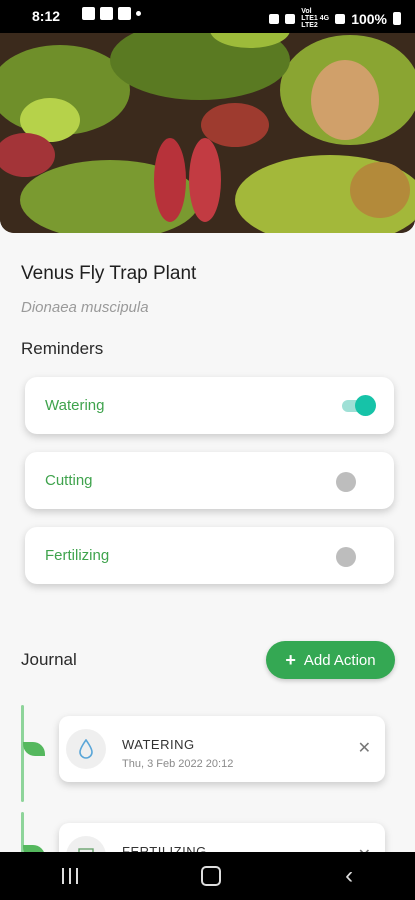  I want to click on reminders-heading: Reminders, so click(62, 348).